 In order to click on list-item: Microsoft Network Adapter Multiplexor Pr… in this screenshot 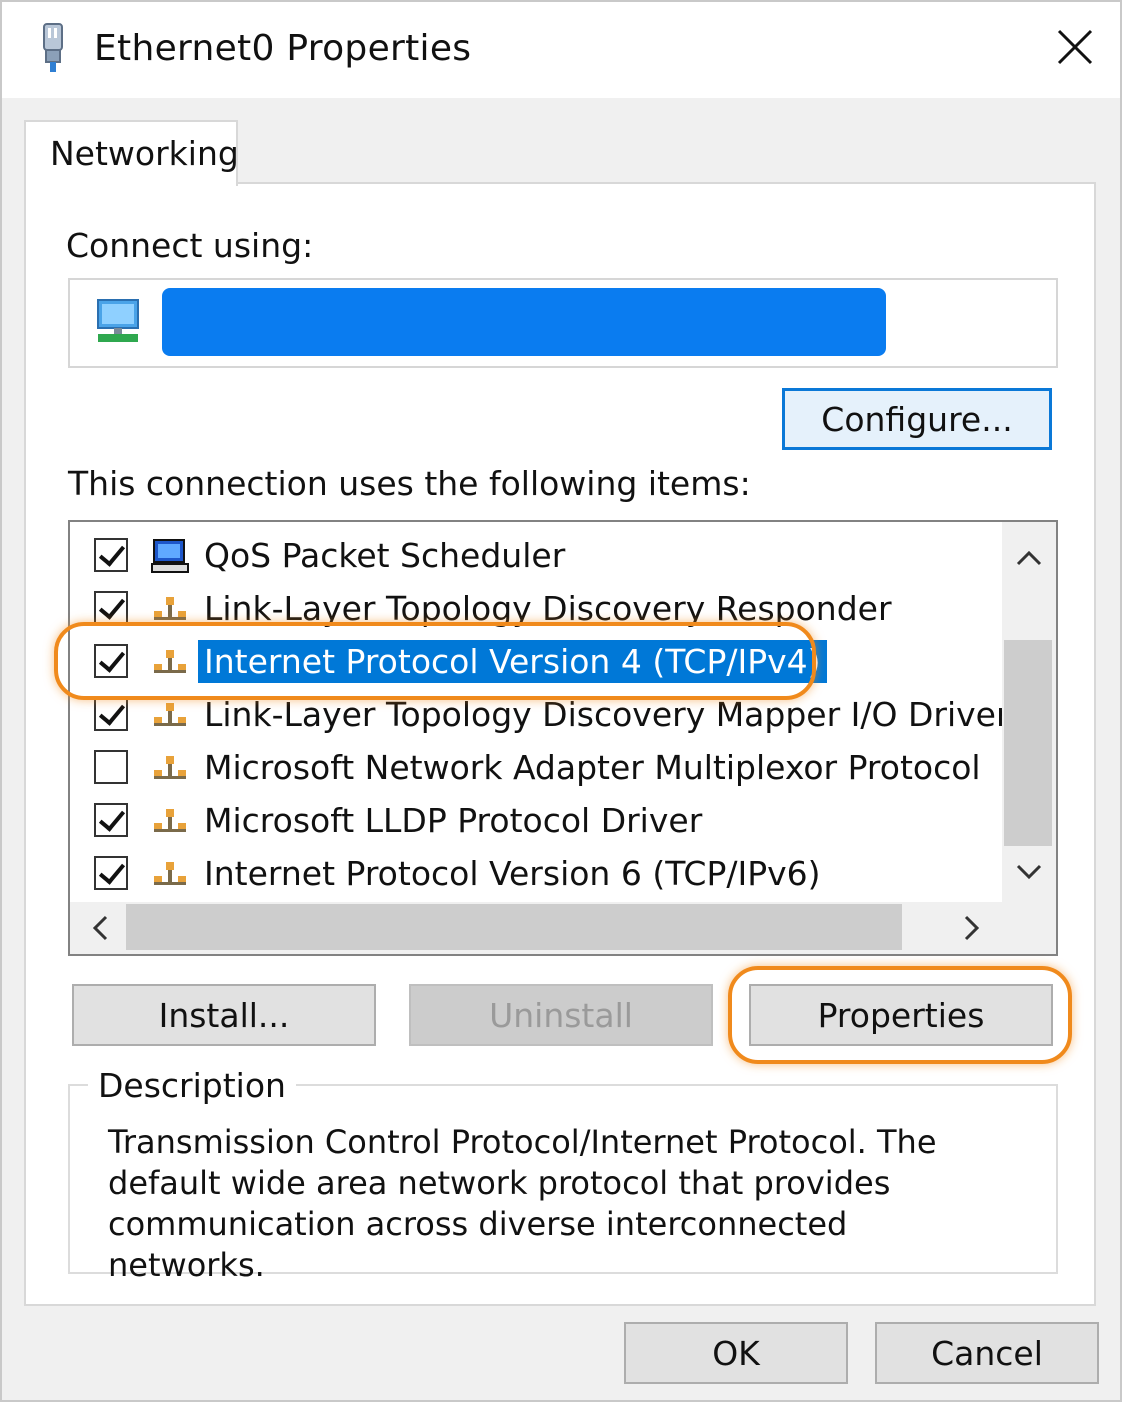, I will do `click(535, 766)`.